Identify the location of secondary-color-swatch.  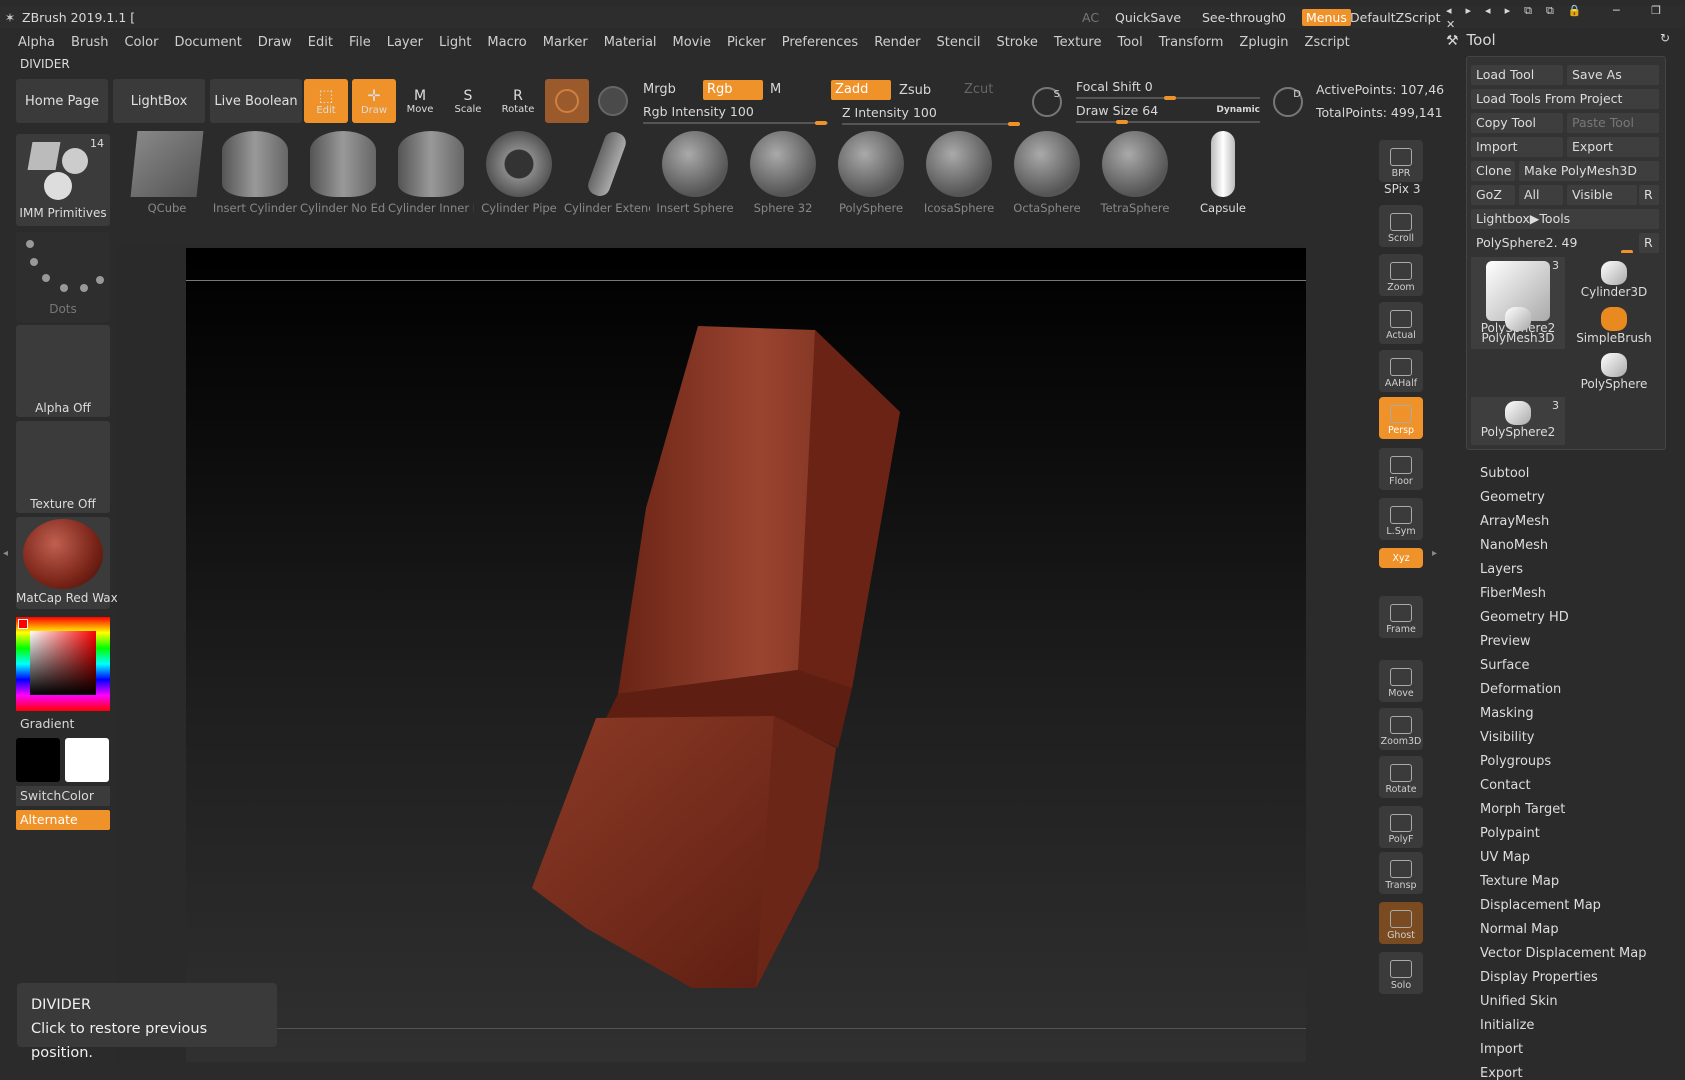
(87, 760).